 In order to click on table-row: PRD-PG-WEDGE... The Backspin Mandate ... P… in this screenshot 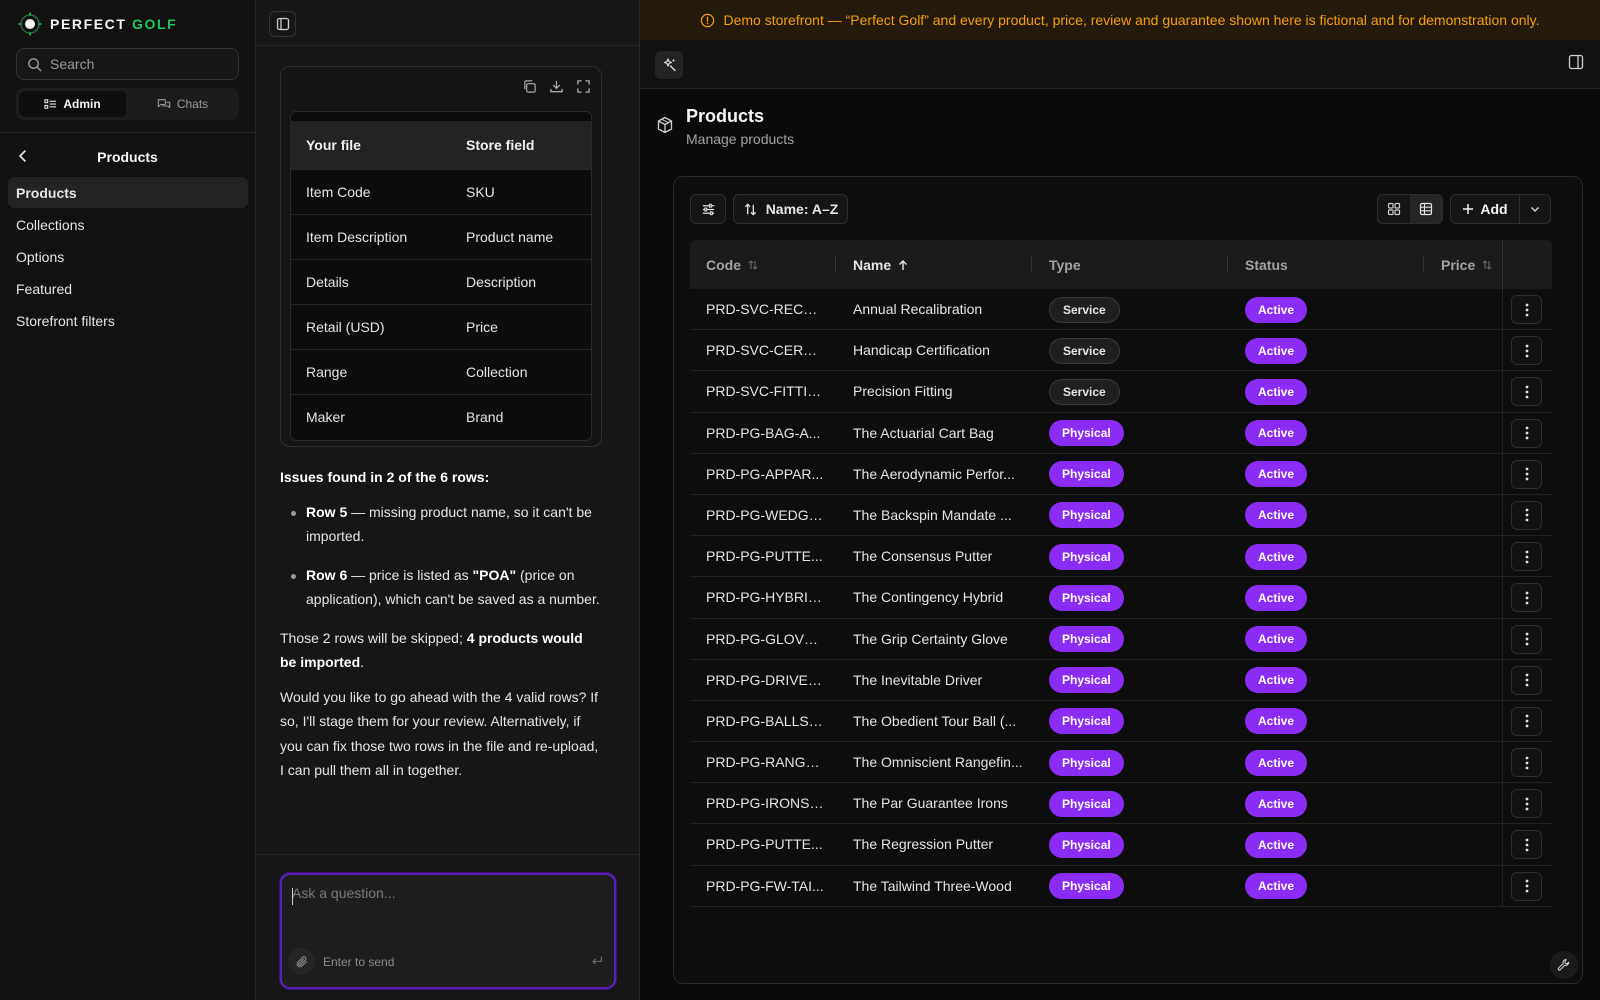, I will do `click(1121, 515)`.